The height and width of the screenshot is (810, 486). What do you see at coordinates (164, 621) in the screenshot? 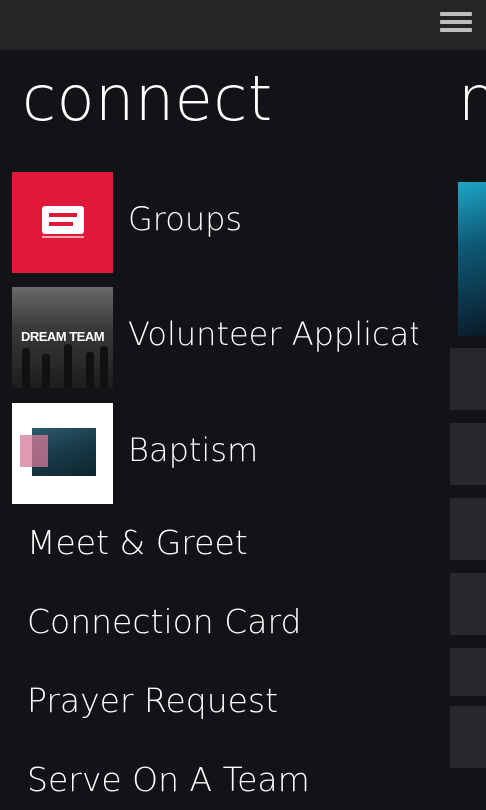
I see `list-item-connection-card: Connection Card` at bounding box center [164, 621].